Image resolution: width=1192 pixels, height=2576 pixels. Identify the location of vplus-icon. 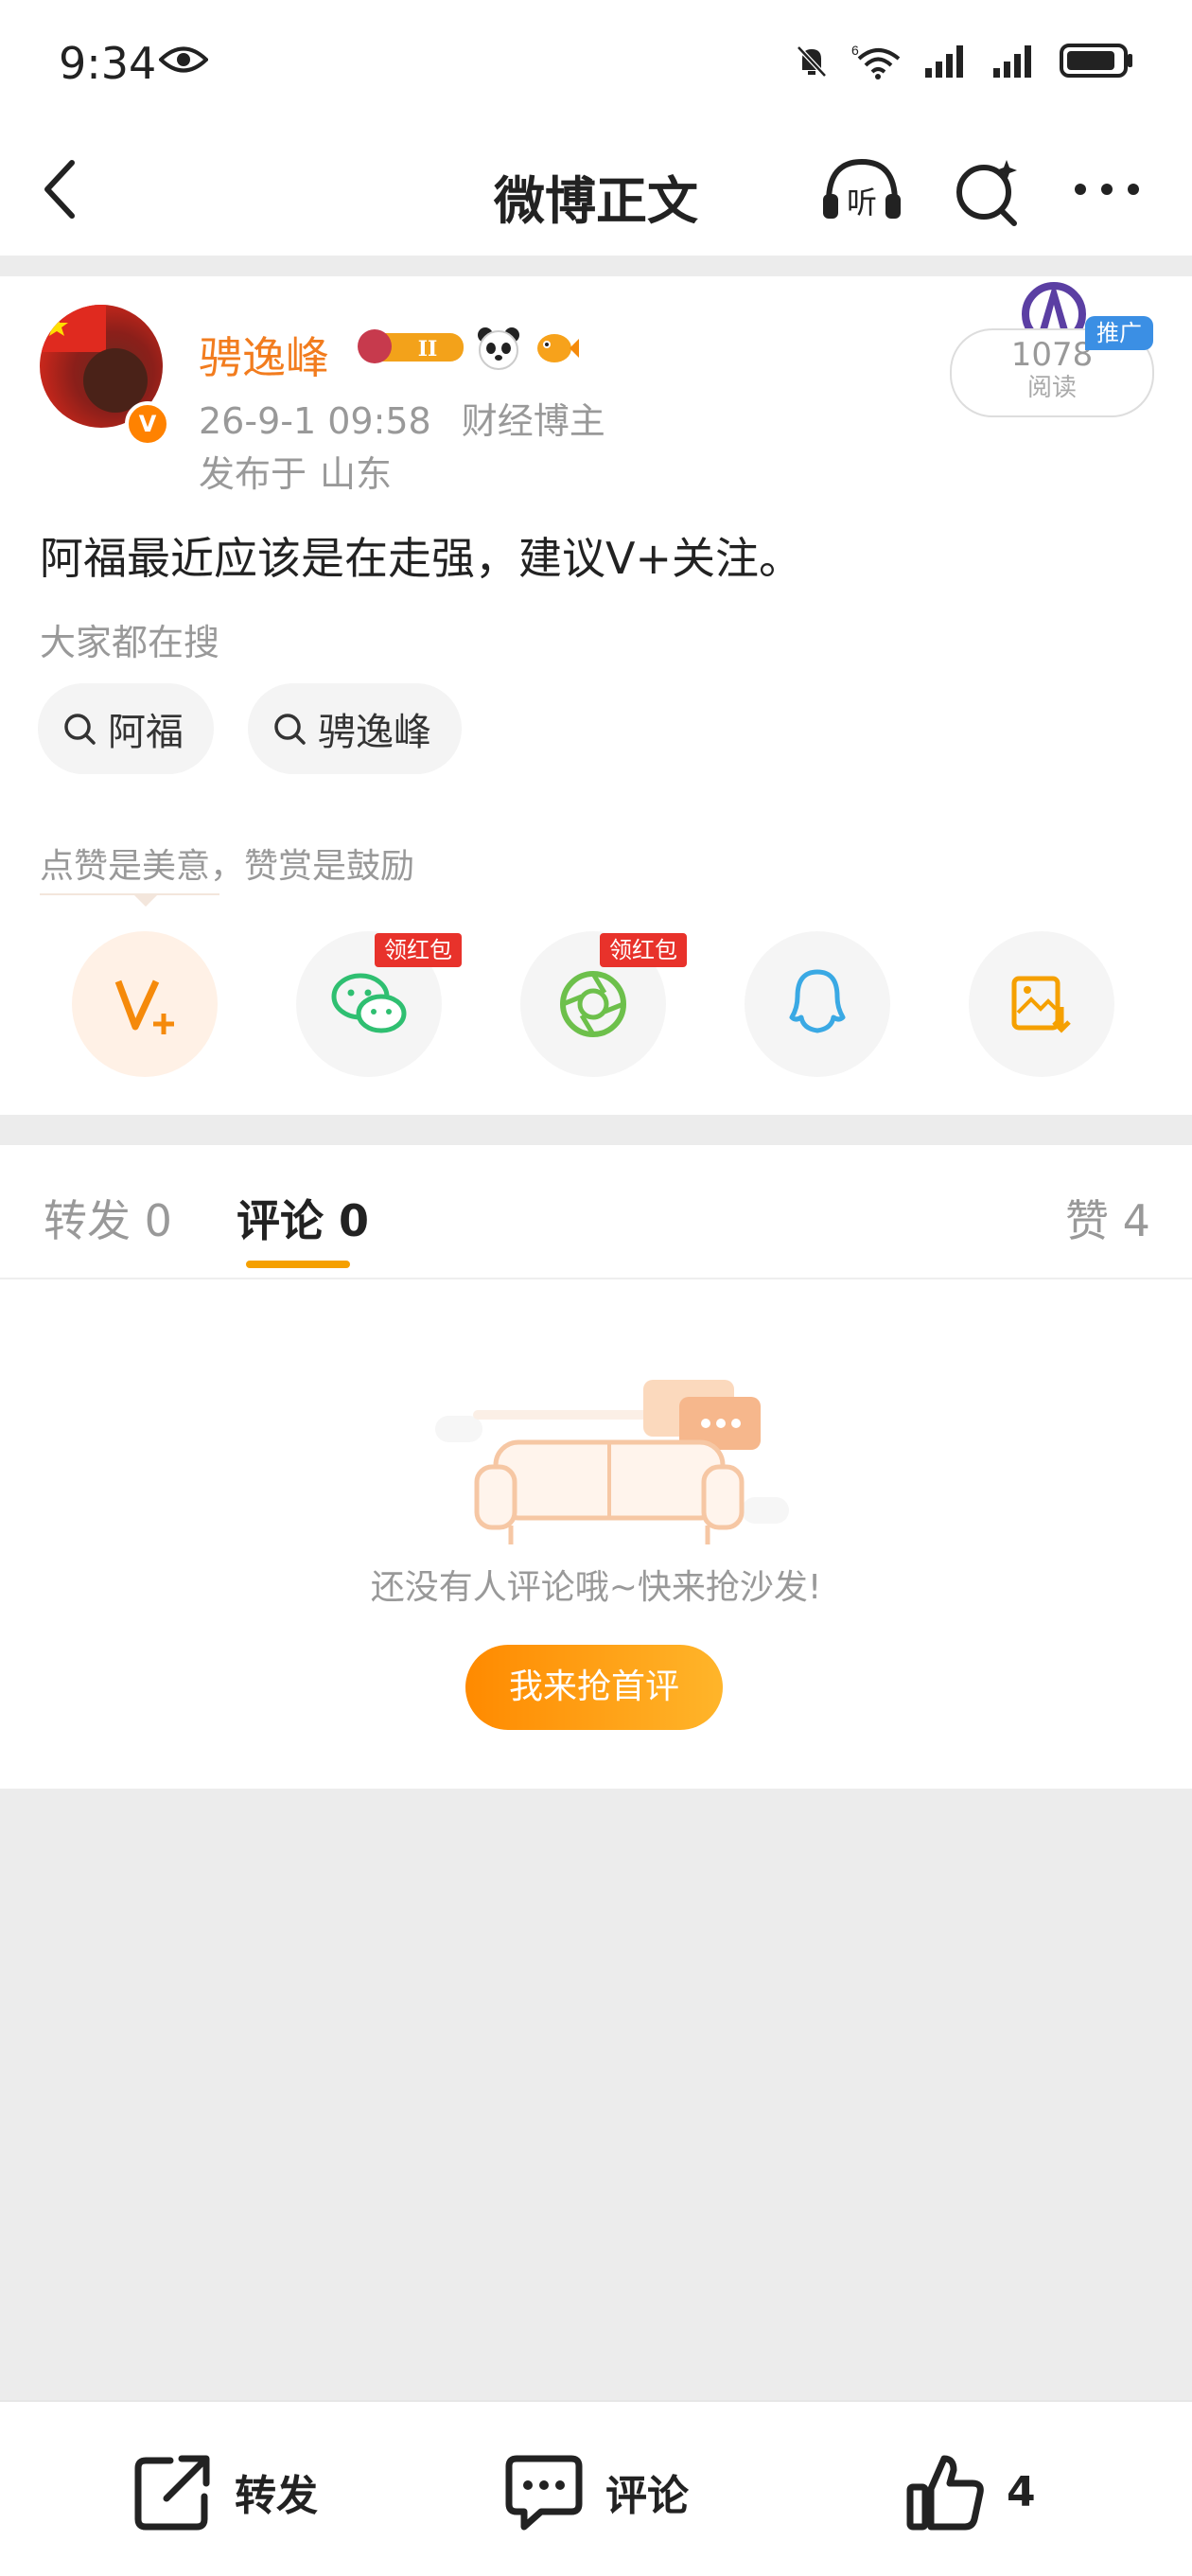
(144, 1006).